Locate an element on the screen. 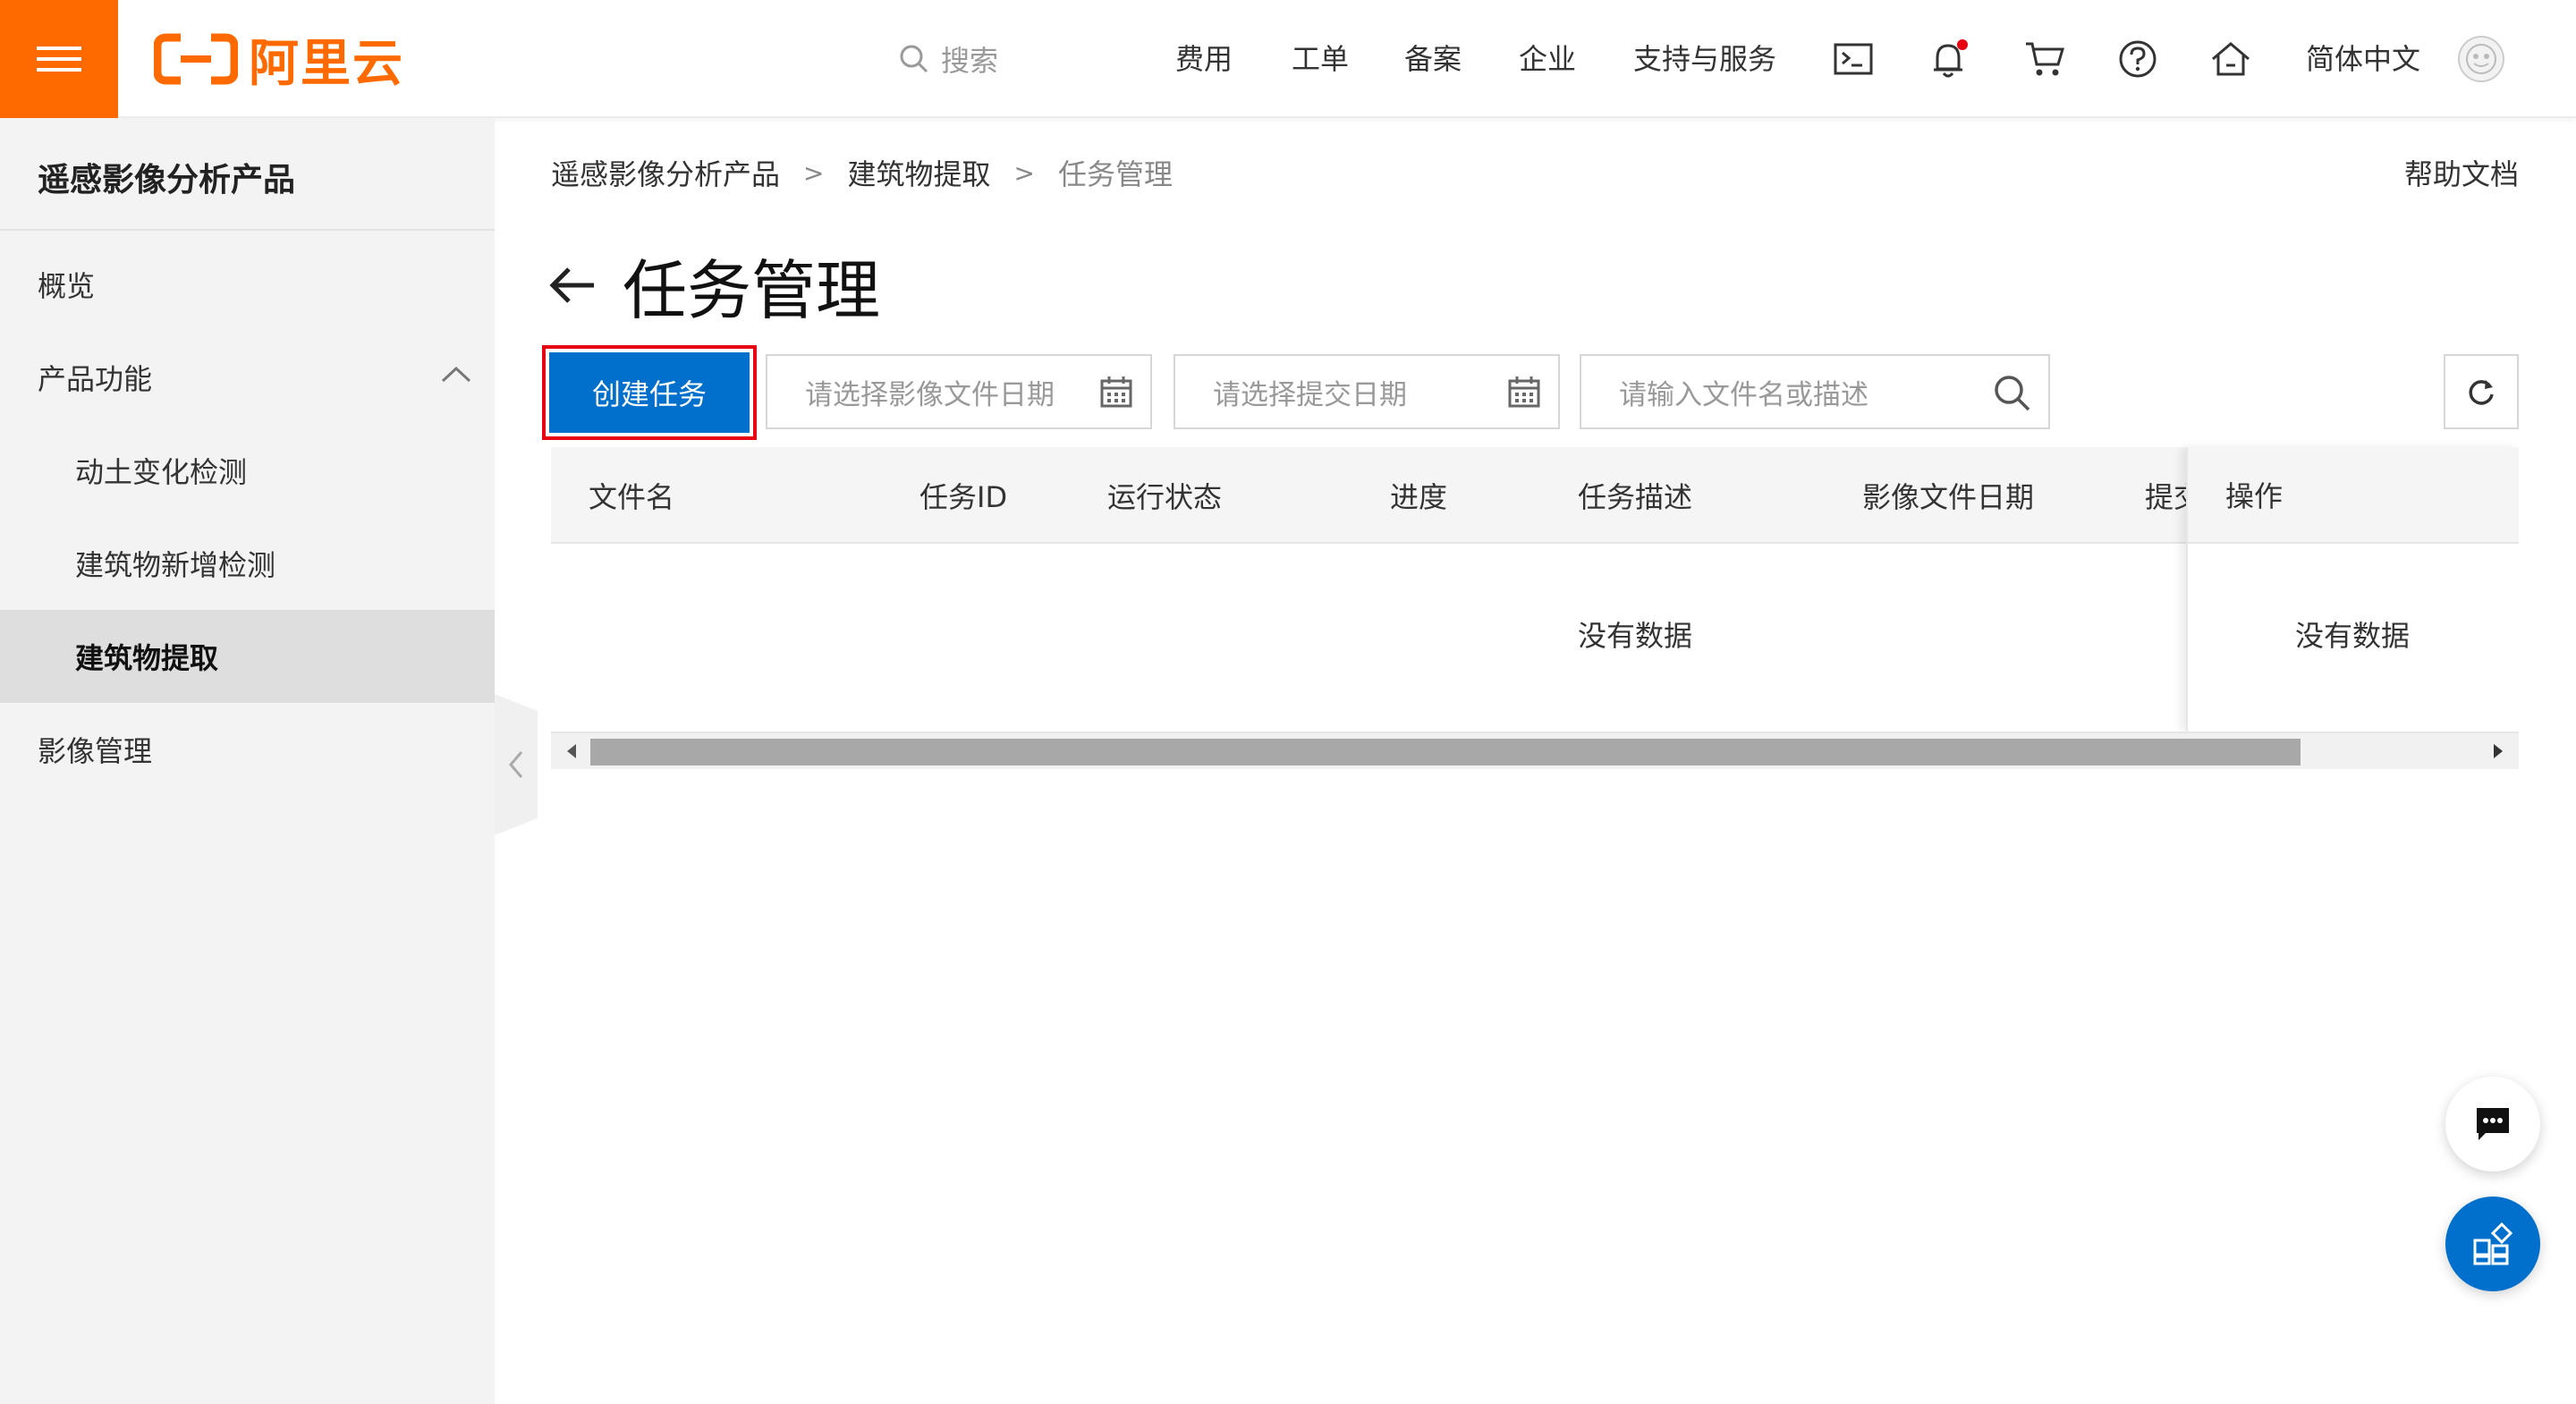 The width and height of the screenshot is (2576, 1404). help-button is located at coordinates (2138, 59).